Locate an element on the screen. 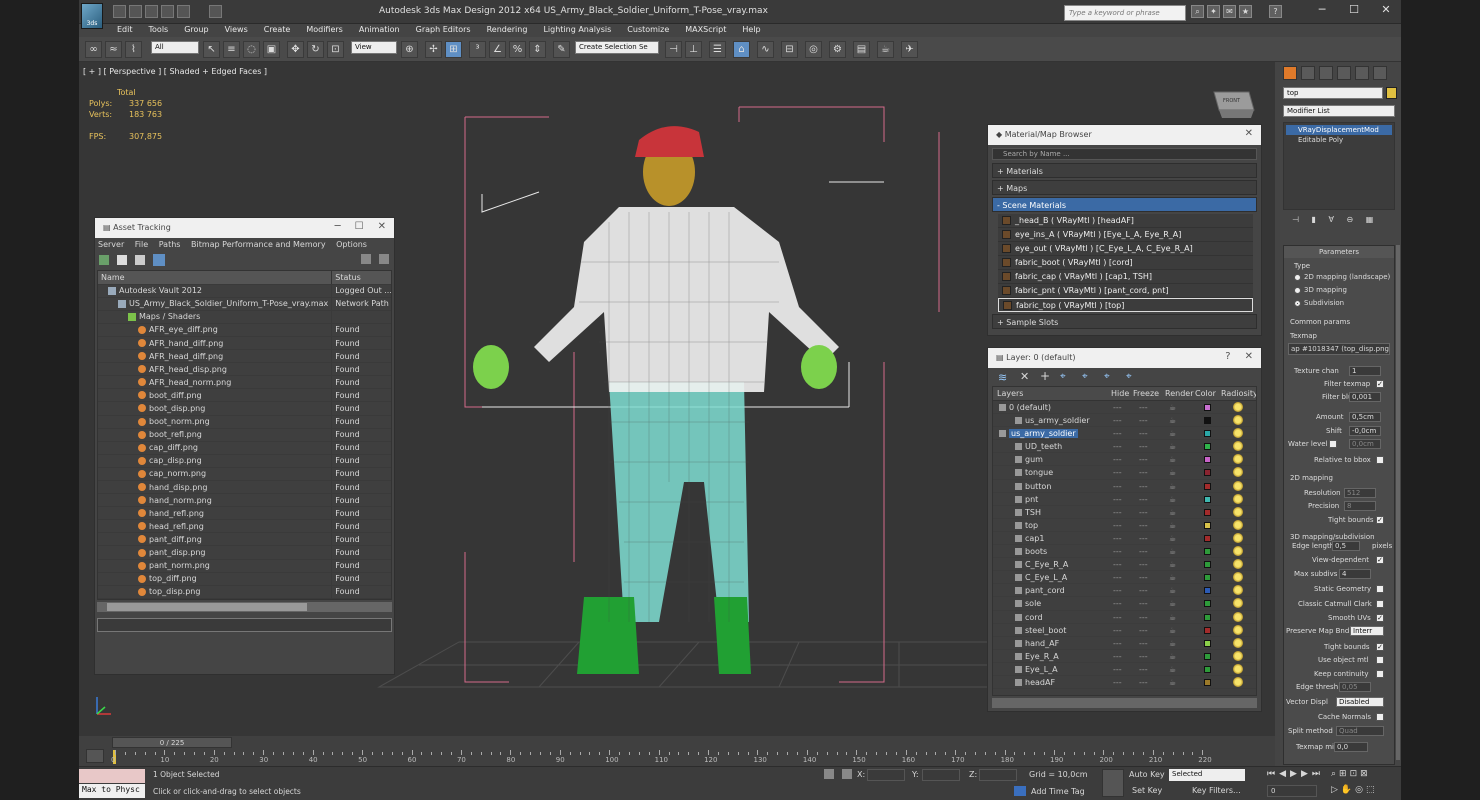 The width and height of the screenshot is (1480, 800). layer-row: steel_boot --- --- ☕ is located at coordinates (1124, 630).